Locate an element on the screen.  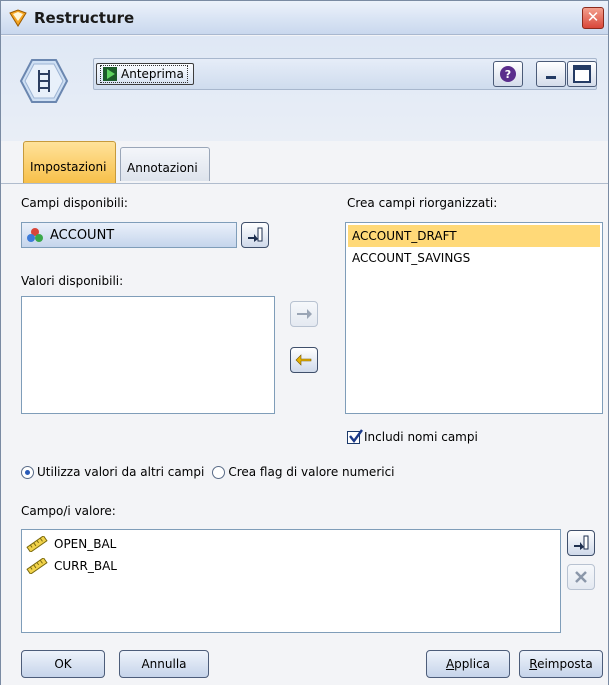
help-icon: ? is located at coordinates (508, 74).